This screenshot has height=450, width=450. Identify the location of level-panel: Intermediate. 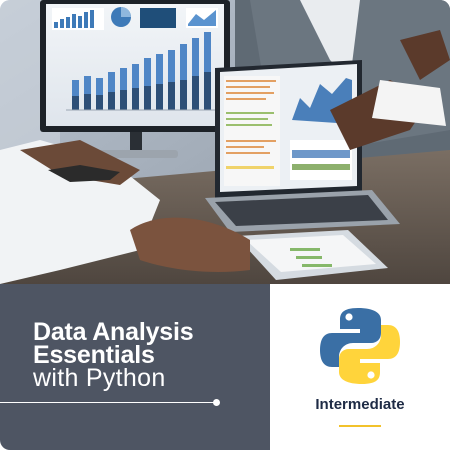
(360, 367).